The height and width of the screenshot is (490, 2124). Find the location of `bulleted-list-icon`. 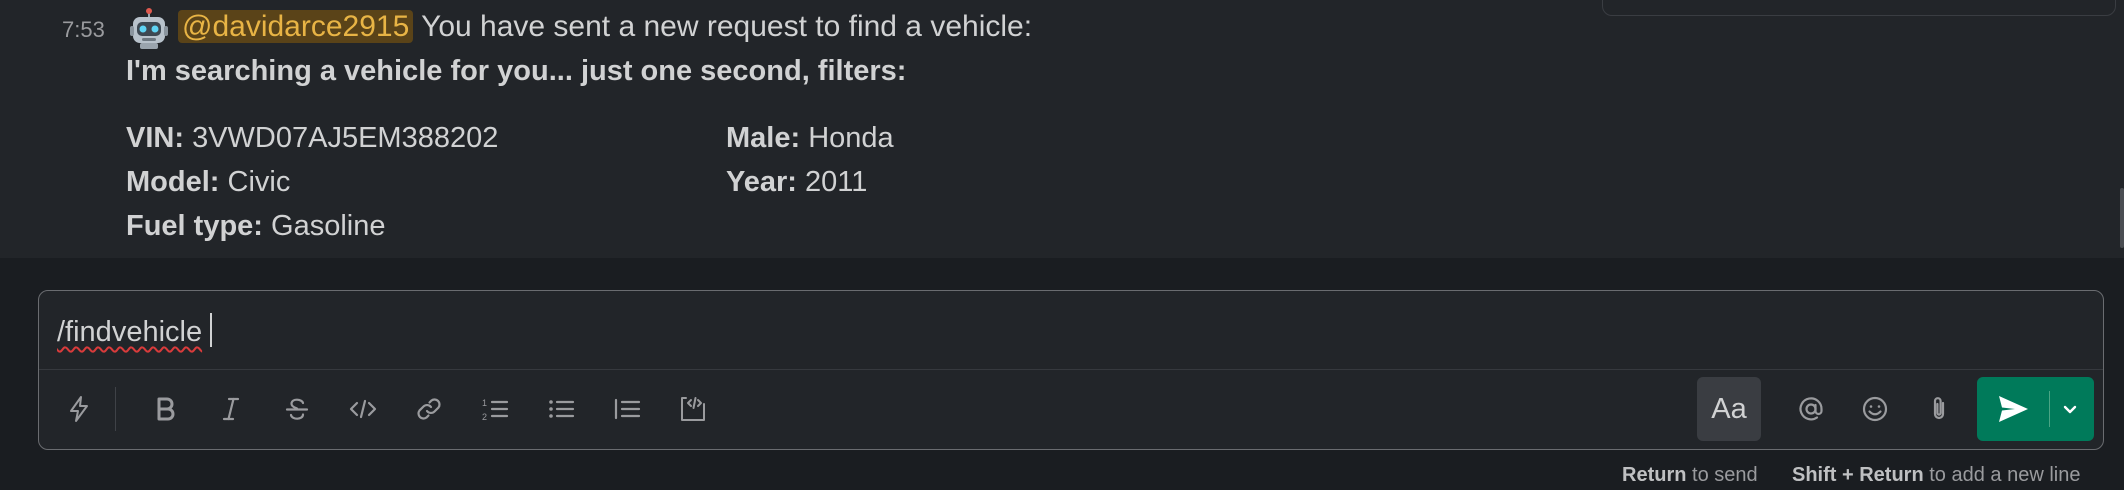

bulleted-list-icon is located at coordinates (561, 409).